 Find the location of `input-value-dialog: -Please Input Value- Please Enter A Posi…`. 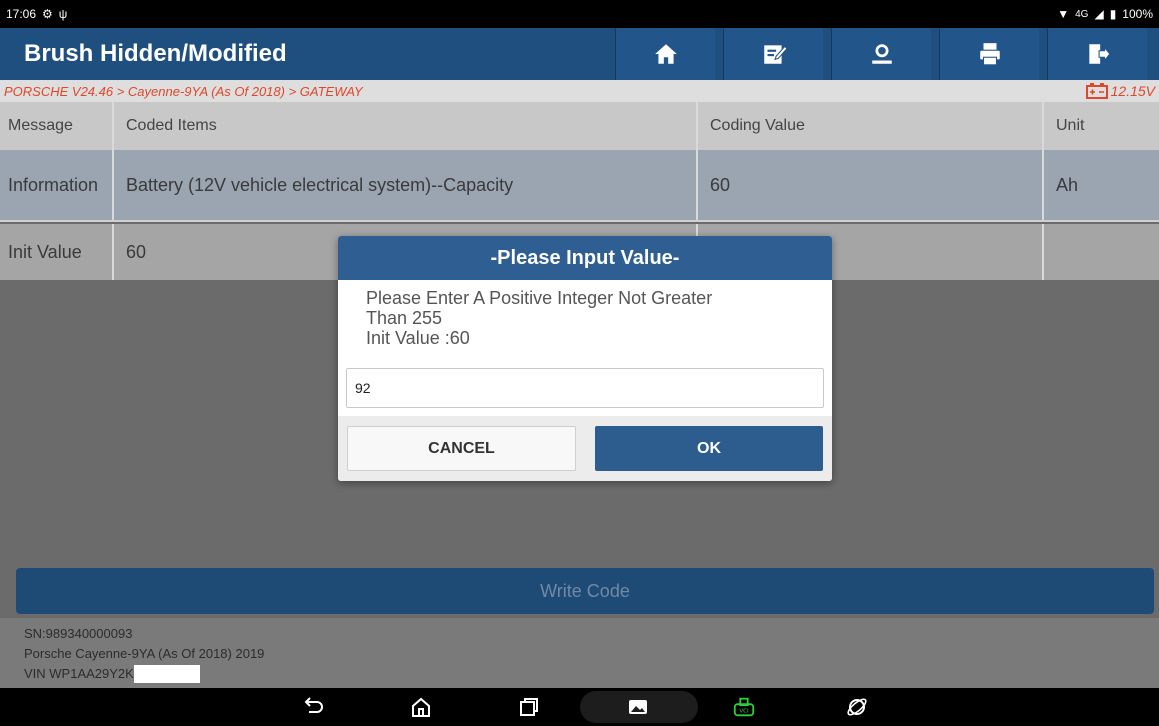

input-value-dialog: -Please Input Value- Please Enter A Posi… is located at coordinates (585, 358).